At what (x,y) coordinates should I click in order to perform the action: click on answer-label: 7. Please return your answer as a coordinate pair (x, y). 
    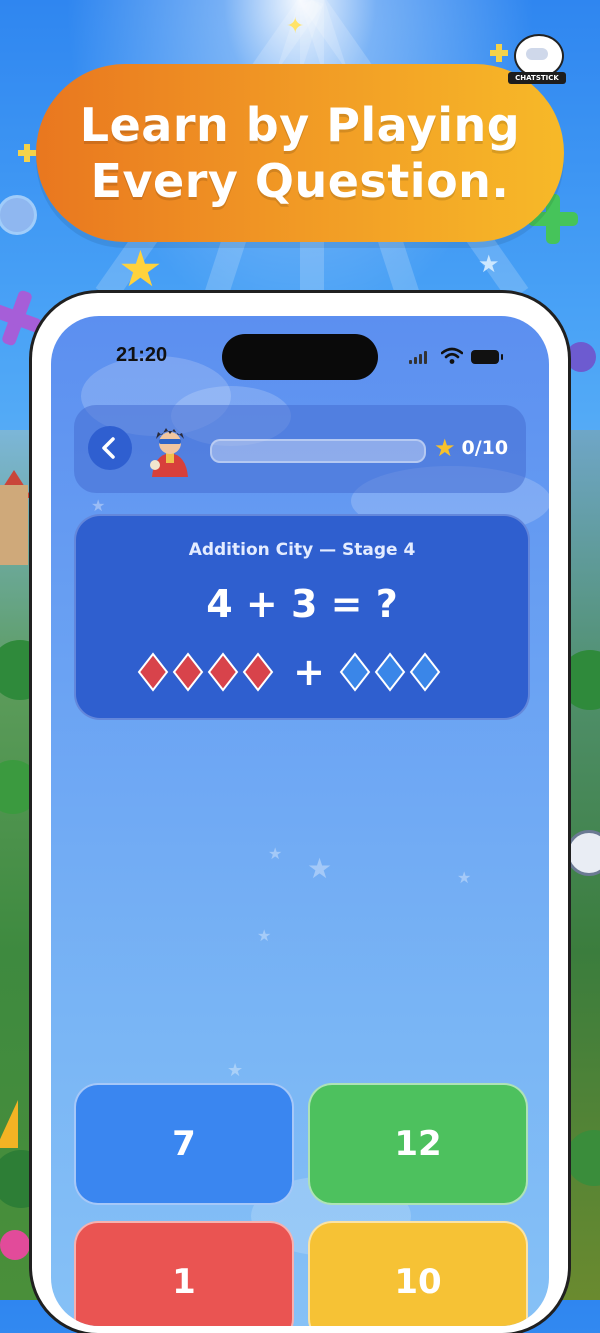
    Looking at the image, I should click on (184, 1144).